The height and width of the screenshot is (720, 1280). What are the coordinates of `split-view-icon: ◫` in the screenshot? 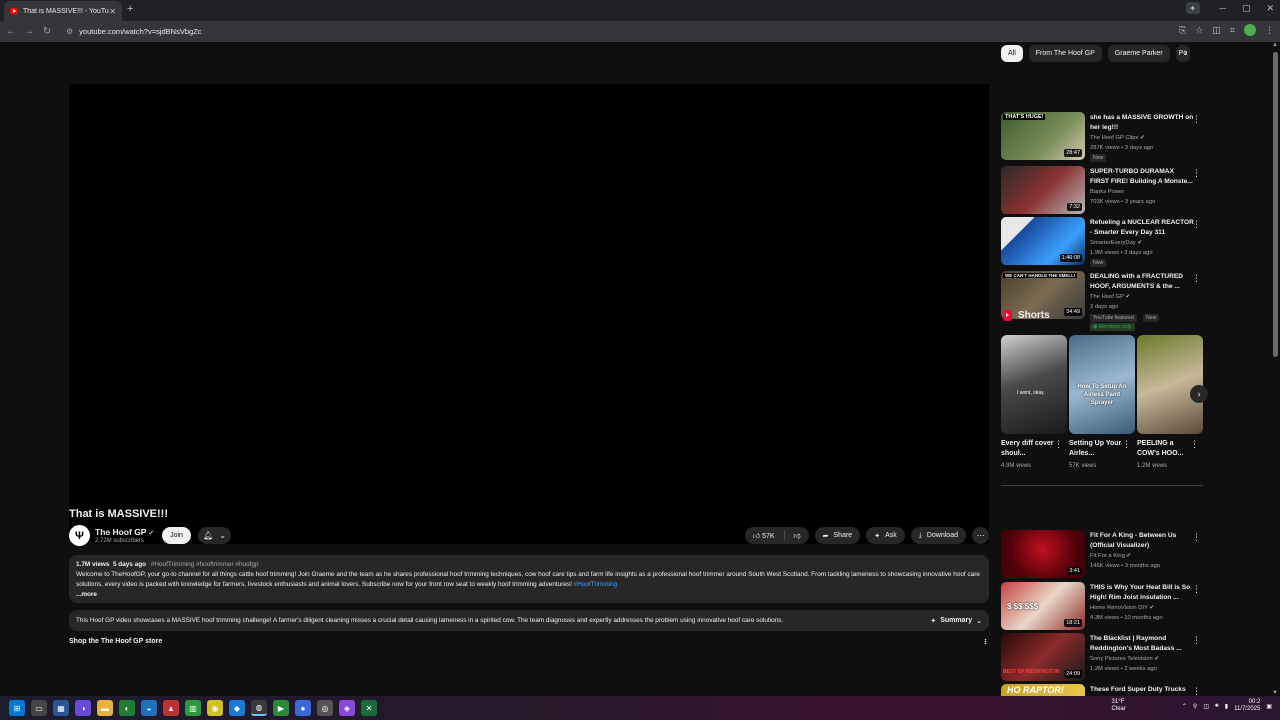 It's located at (1216, 30).